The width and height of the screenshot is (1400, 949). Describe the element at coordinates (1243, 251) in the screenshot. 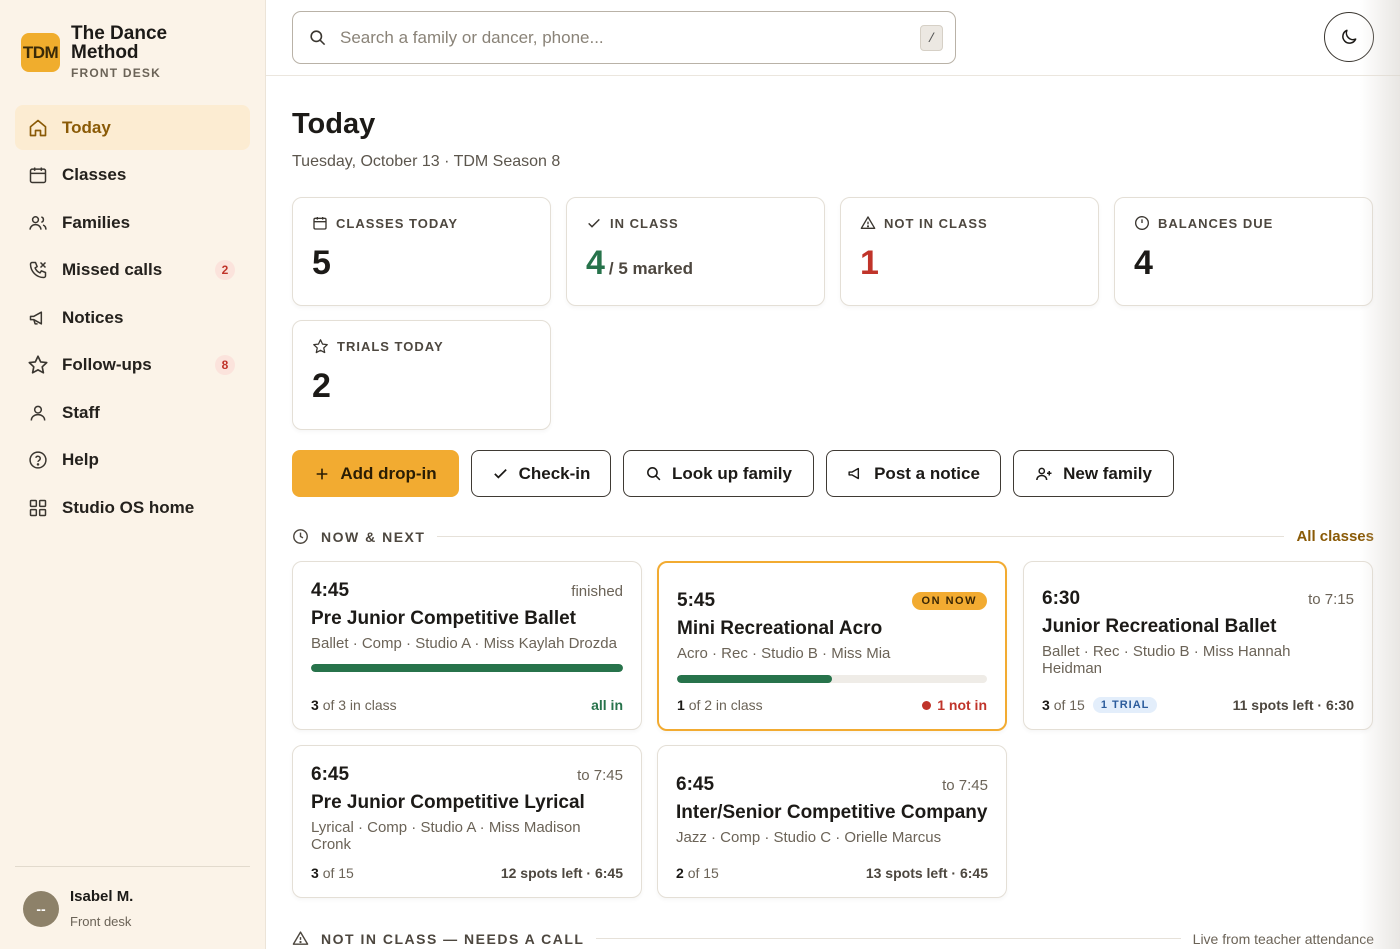

I see `stat-card-balances-due: BALANCES DUE 4` at that location.